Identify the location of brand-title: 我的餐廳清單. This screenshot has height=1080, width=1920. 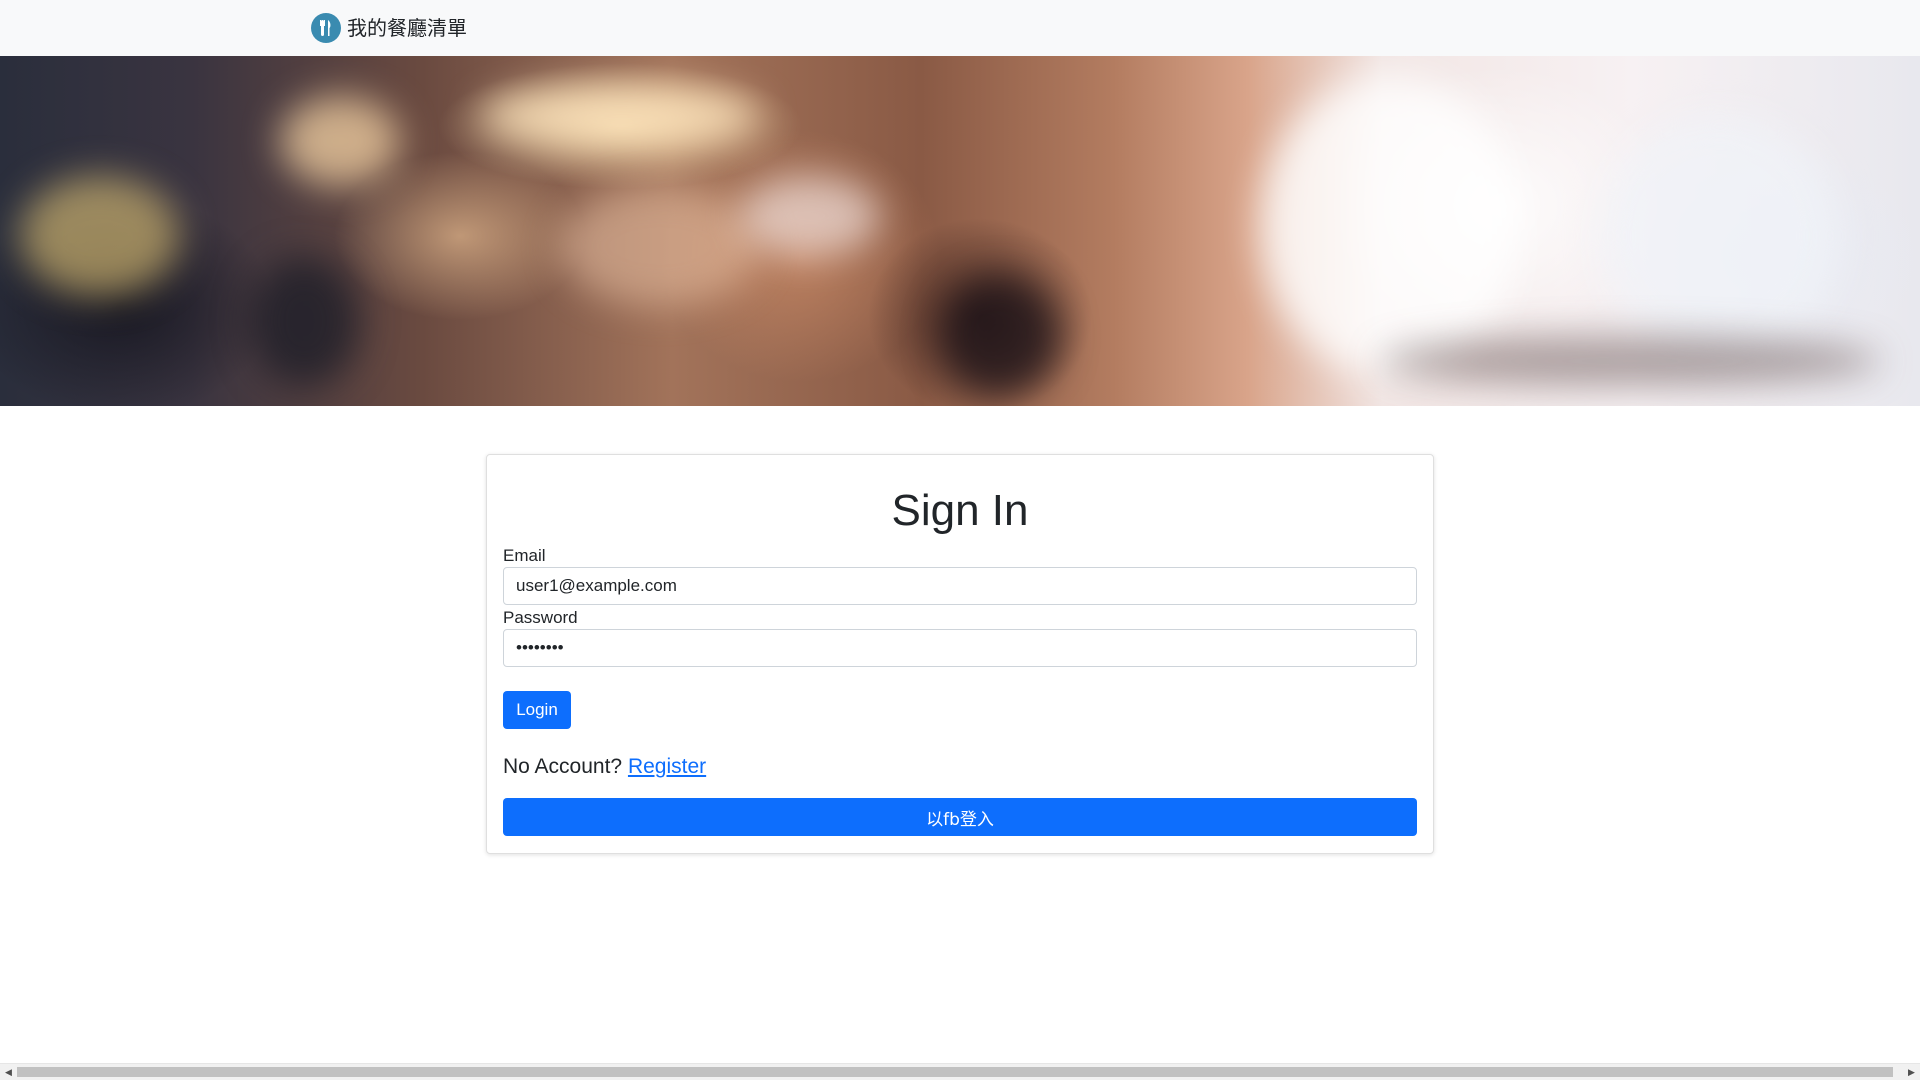
(407, 28).